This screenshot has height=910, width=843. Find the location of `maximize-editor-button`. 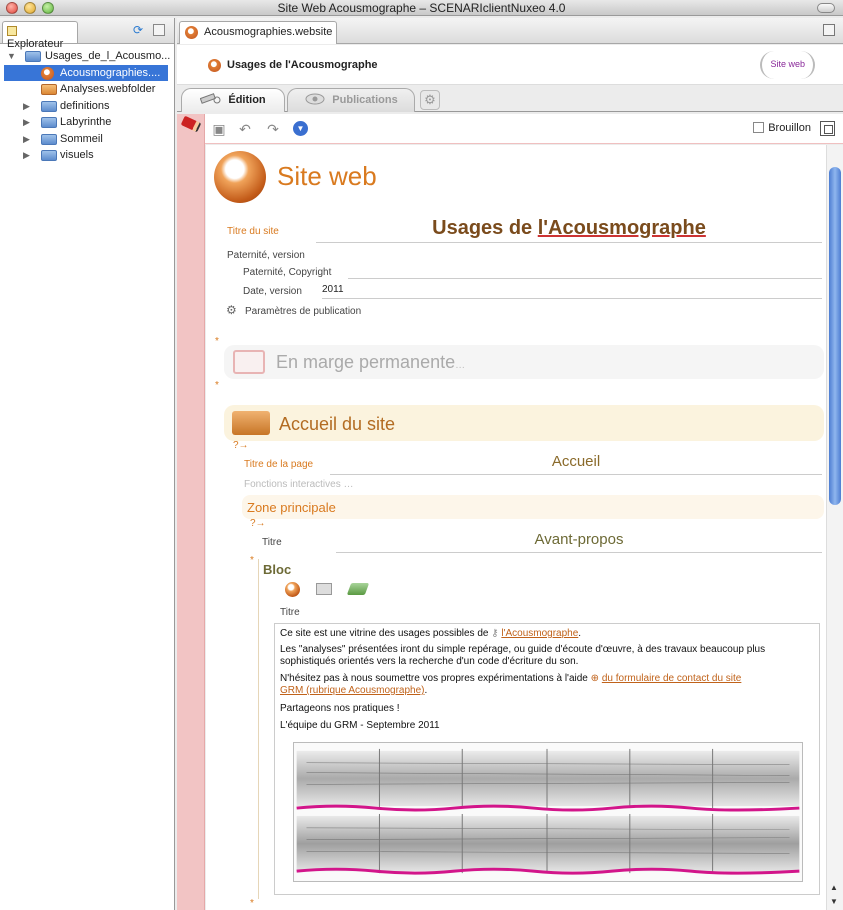

maximize-editor-button is located at coordinates (829, 30).